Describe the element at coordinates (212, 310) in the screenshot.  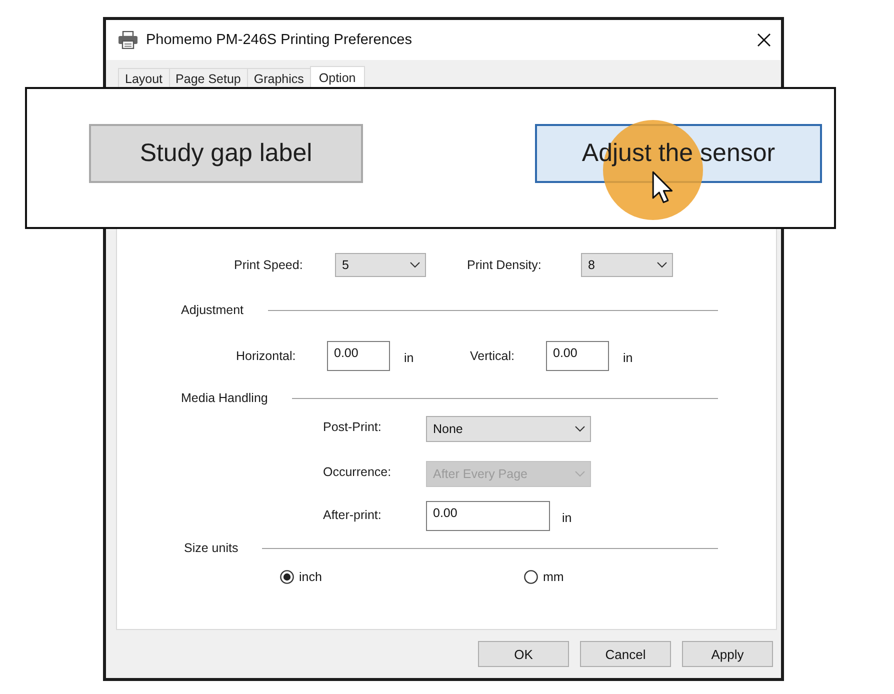
I see `section-title: Adjustment` at that location.